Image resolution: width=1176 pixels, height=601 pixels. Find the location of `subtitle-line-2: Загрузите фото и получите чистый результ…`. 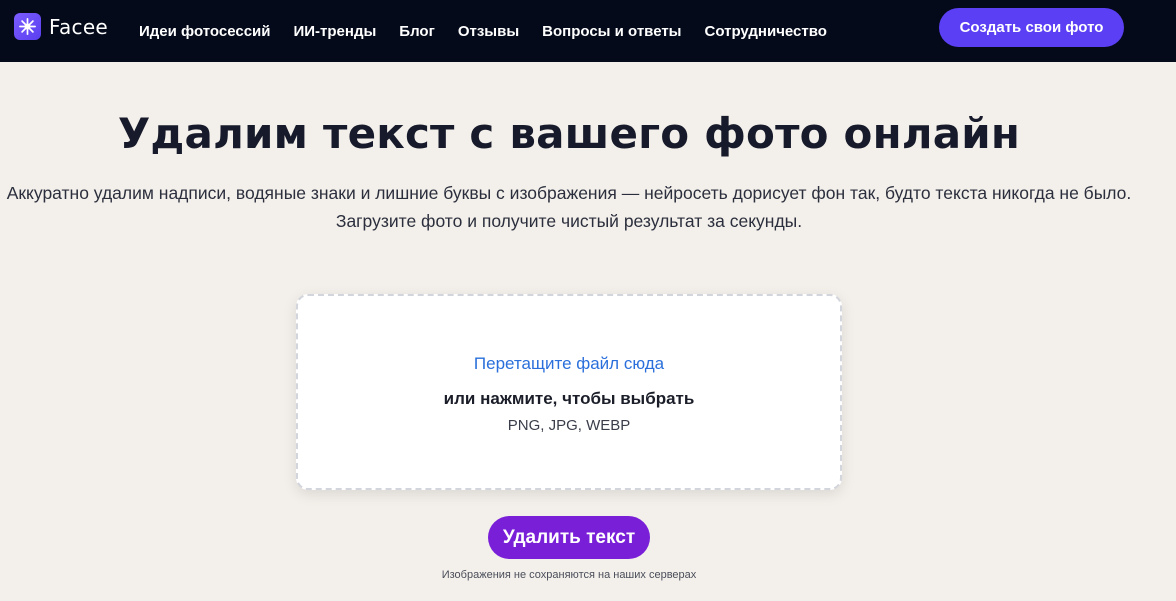

subtitle-line-2: Загрузите фото и получите чистый результ… is located at coordinates (569, 221).